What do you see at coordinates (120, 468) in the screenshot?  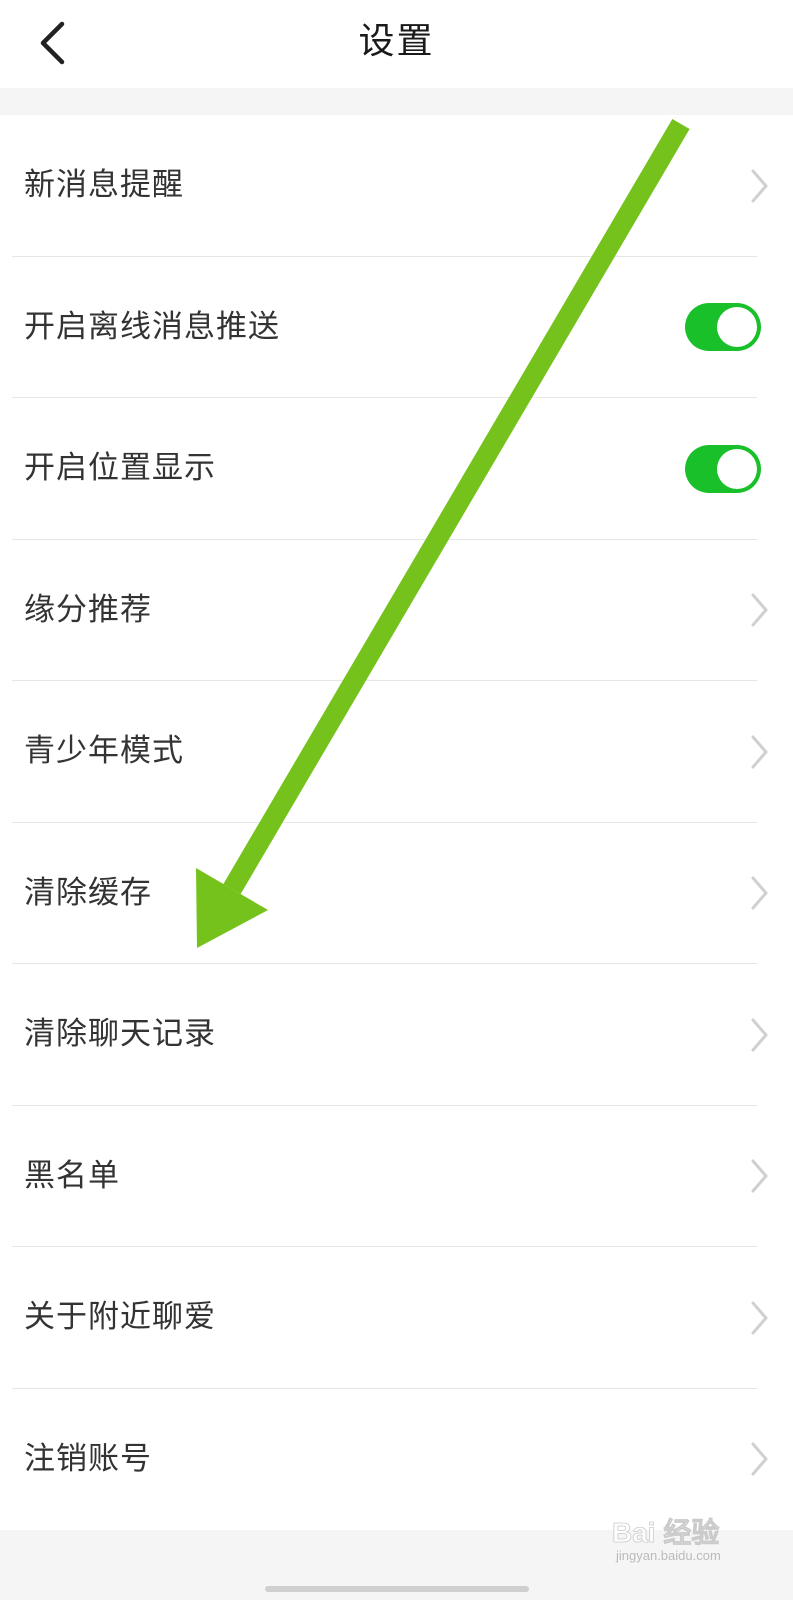 I see `setting-label: 开启位置显示` at bounding box center [120, 468].